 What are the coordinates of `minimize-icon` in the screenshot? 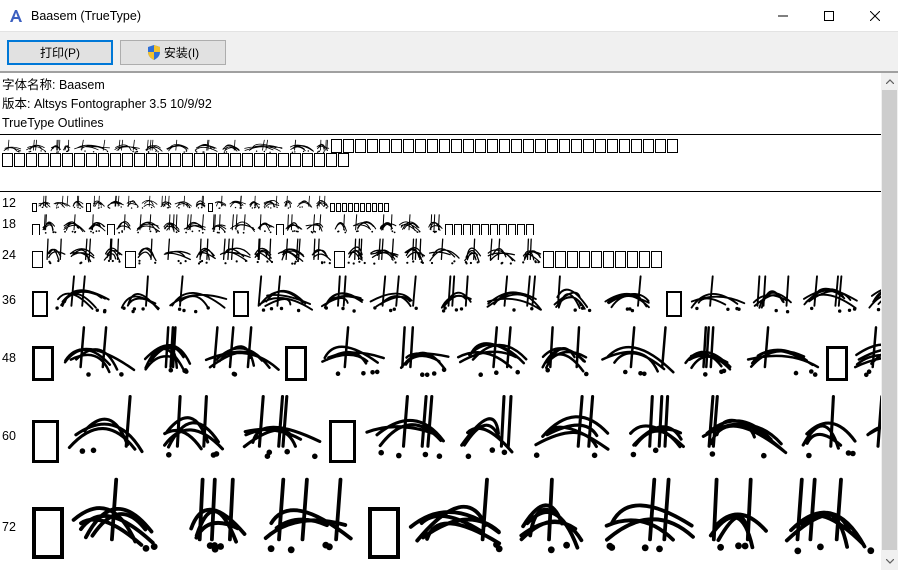 It's located at (783, 15).